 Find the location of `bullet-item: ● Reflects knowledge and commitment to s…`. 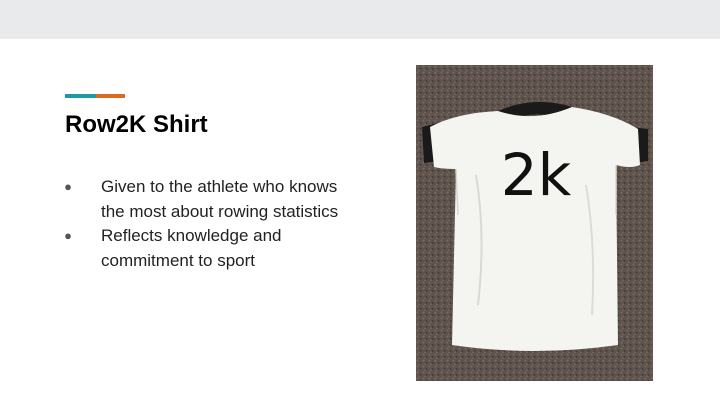

bullet-item: ● Reflects knowledge and commitment to s… is located at coordinates (208, 248).